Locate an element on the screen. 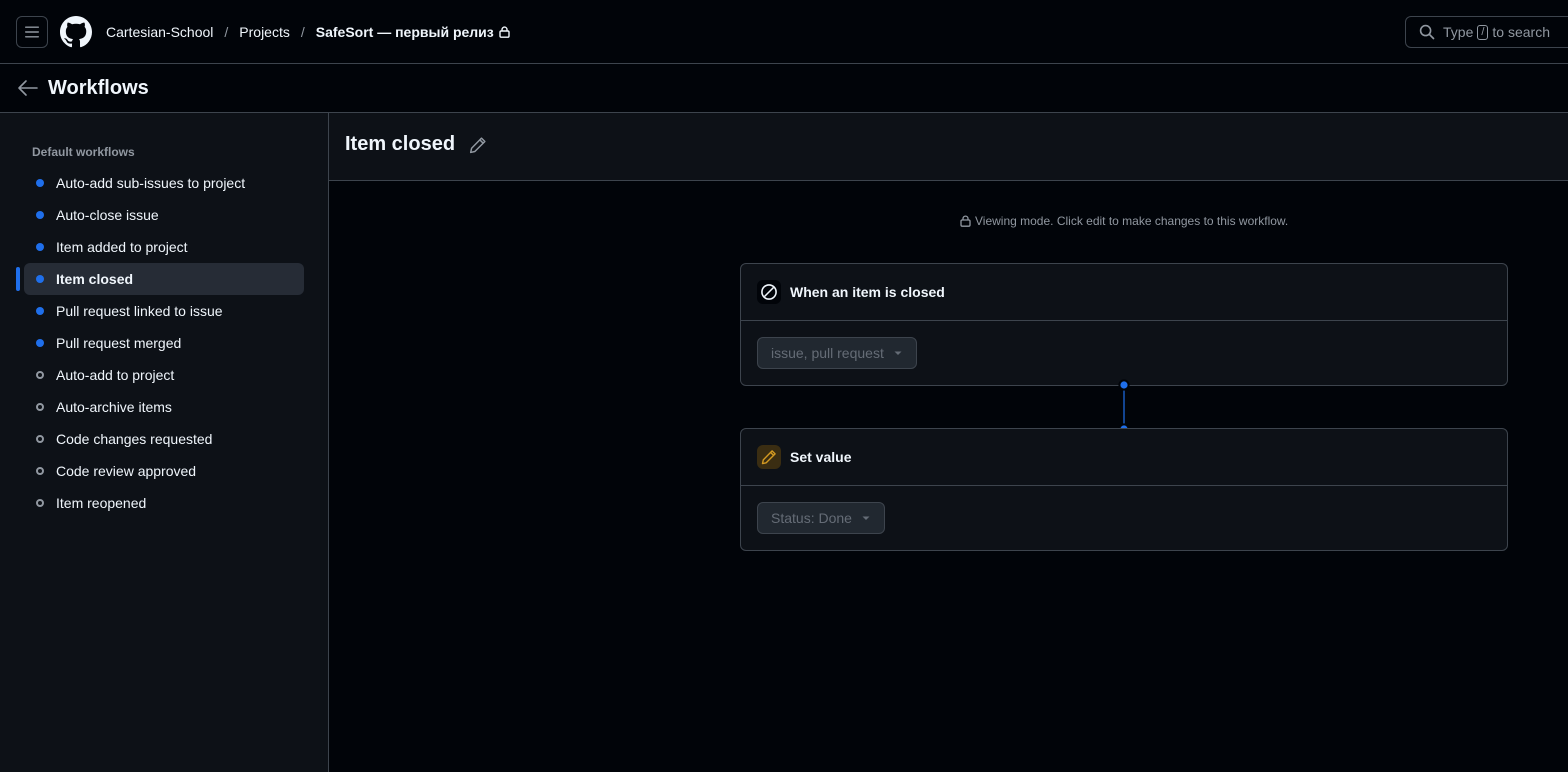 Image resolution: width=1568 pixels, height=772 pixels. workflow-item: Code review approved is located at coordinates (164, 471).